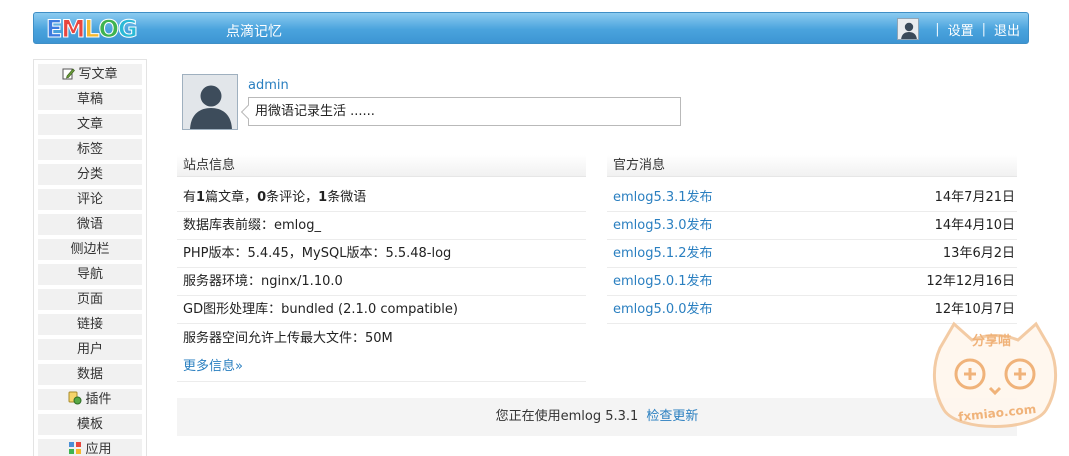 Image resolution: width=1069 pixels, height=456 pixels. Describe the element at coordinates (268, 85) in the screenshot. I see `profile-username-link: admin` at that location.